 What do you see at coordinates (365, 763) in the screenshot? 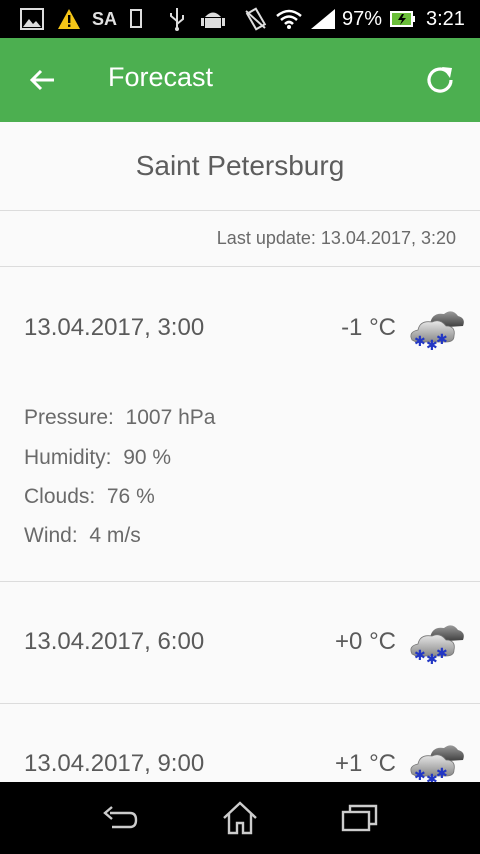
I see `forecast-temp: +1 °C` at bounding box center [365, 763].